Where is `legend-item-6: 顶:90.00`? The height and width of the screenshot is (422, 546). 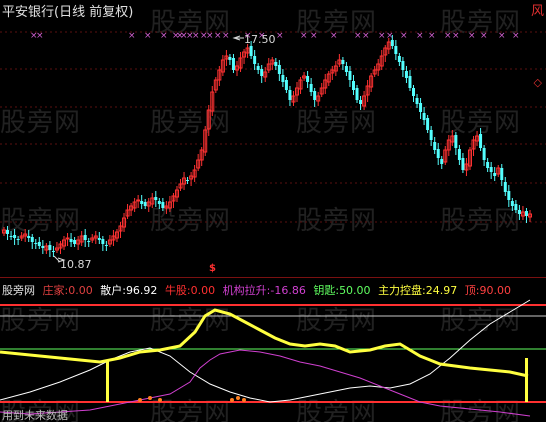 legend-item-6: 顶:90.00 is located at coordinates (488, 290).